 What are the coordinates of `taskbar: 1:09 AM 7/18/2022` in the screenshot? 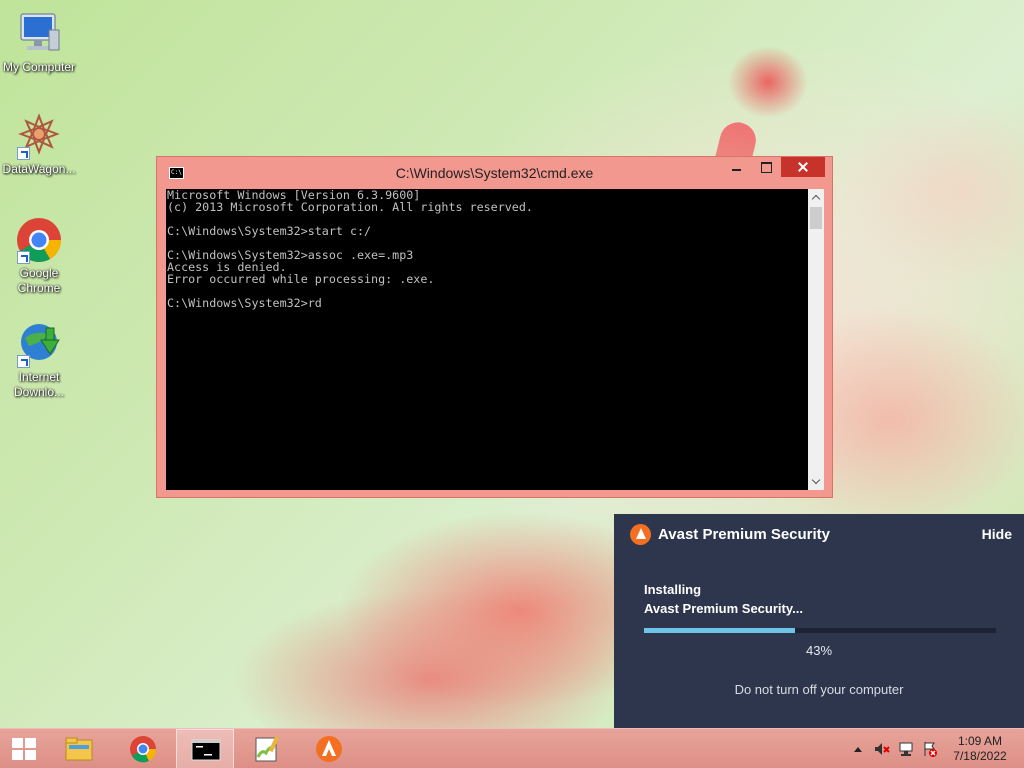 It's located at (512, 748).